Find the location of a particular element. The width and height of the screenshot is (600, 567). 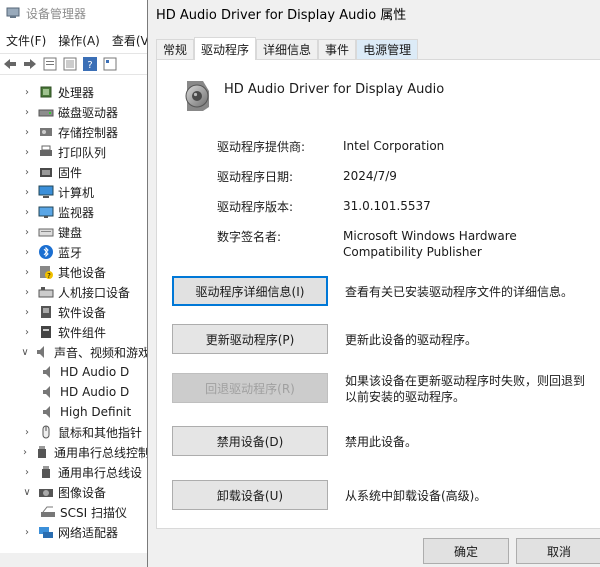

properties-view-icon is located at coordinates (50, 64).